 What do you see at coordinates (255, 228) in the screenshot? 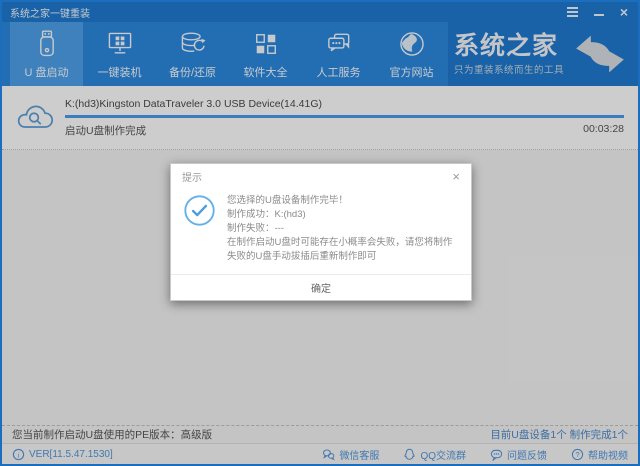
I see `dialog-line: 制作失败：---` at bounding box center [255, 228].